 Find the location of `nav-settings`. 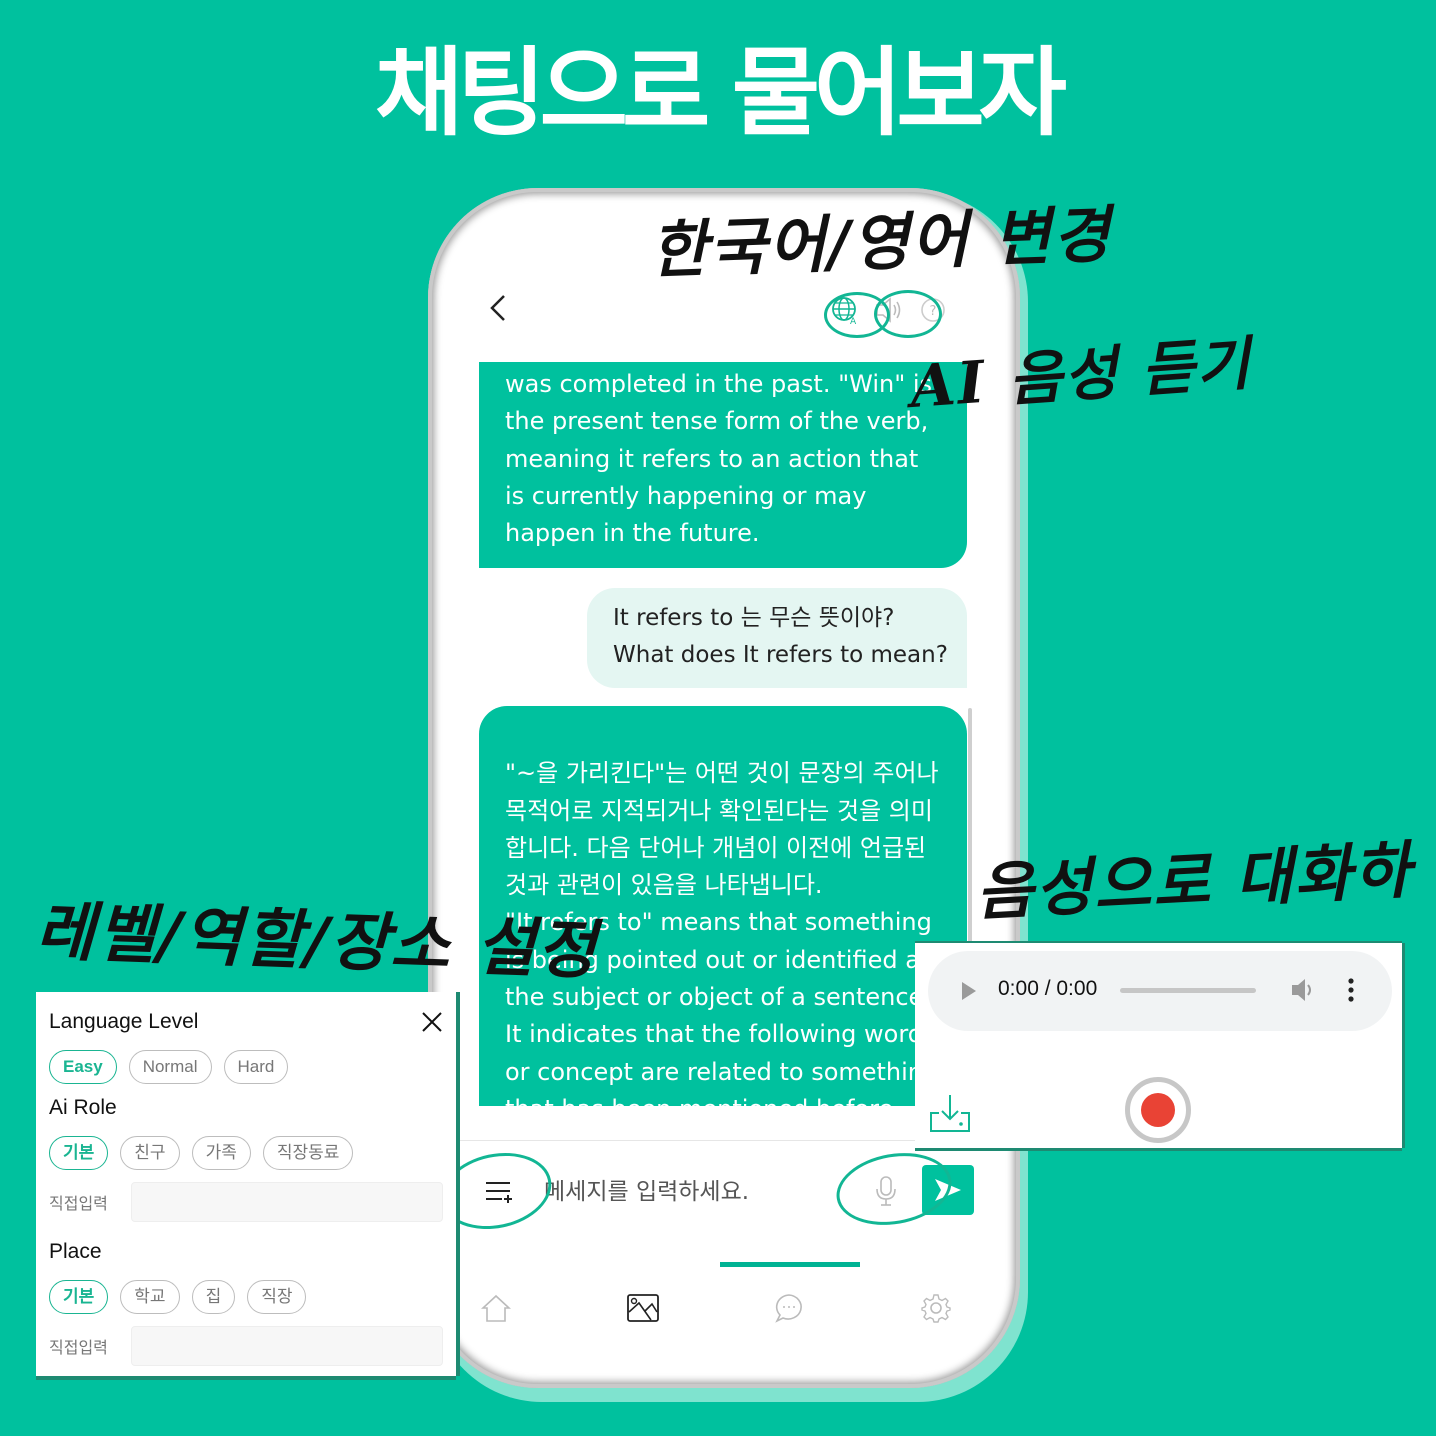

nav-settings is located at coordinates (936, 1308).